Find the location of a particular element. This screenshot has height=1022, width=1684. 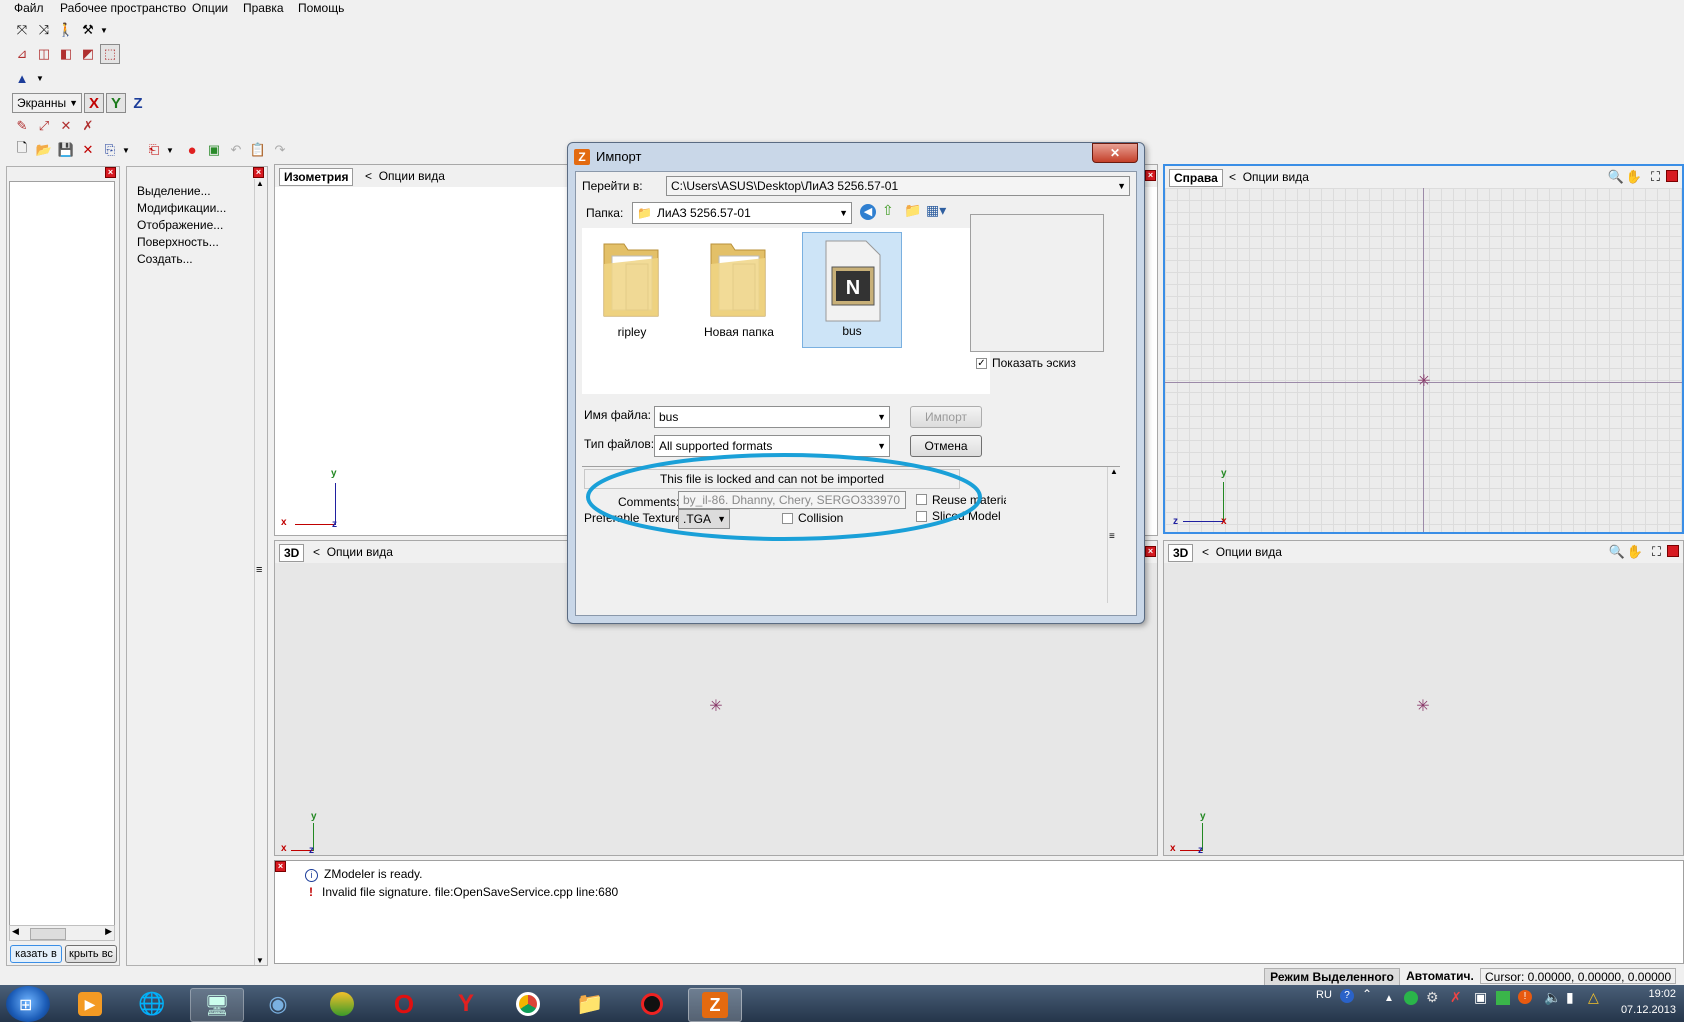

show-preview-checkbox: ✓ is located at coordinates (981, 363).